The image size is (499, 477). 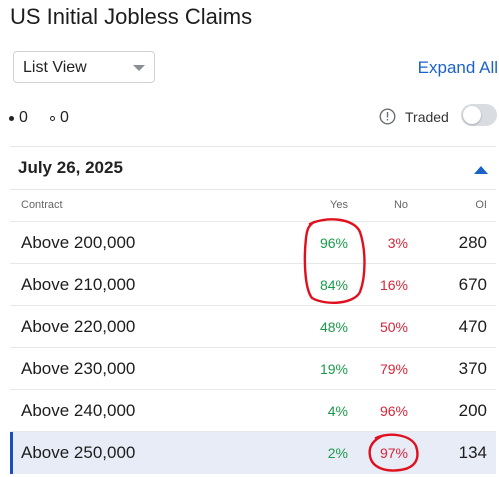 What do you see at coordinates (253, 285) in the screenshot?
I see `table-row: Above 210,000 84% 16% 670` at bounding box center [253, 285].